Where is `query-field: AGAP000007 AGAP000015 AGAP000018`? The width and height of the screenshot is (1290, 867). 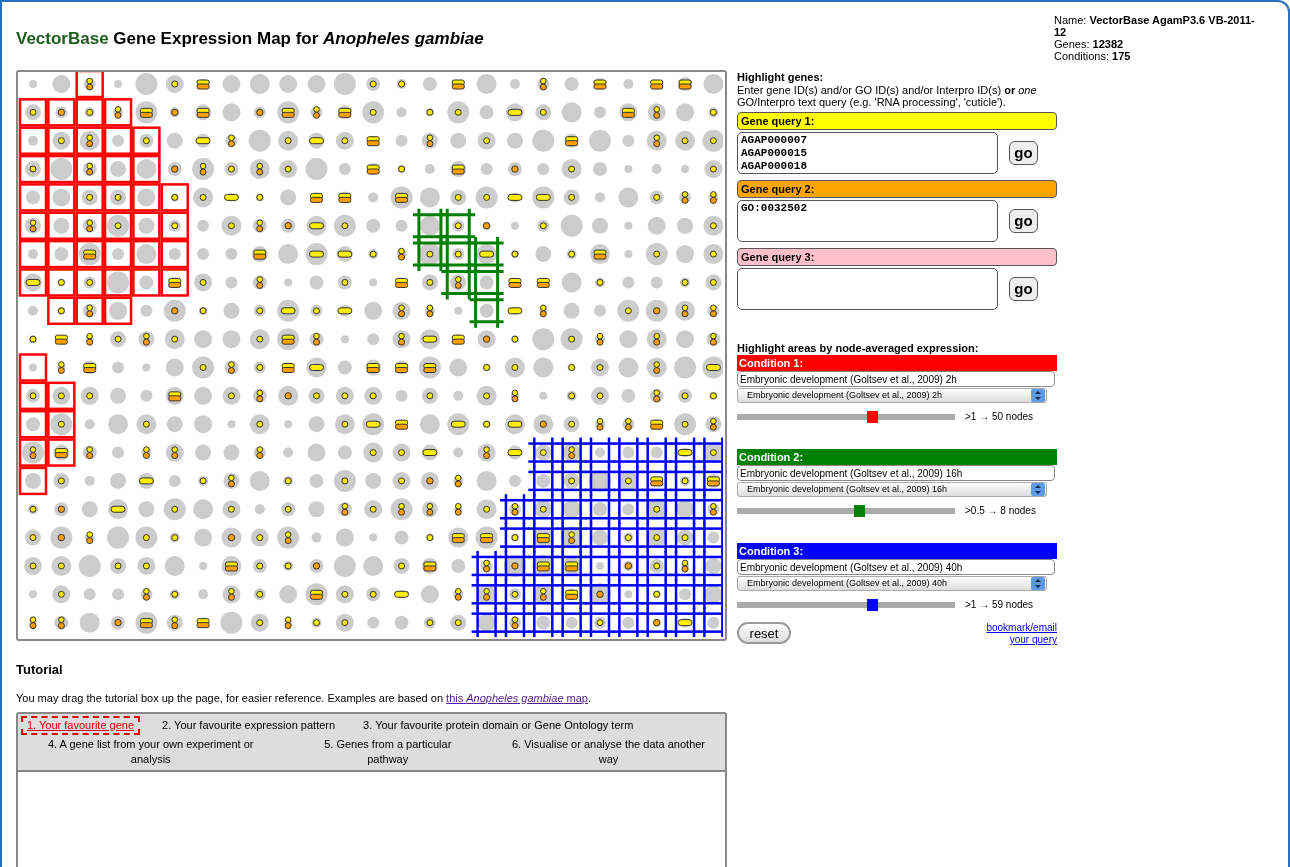 query-field: AGAP000007 AGAP000015 AGAP000018 is located at coordinates (867, 153).